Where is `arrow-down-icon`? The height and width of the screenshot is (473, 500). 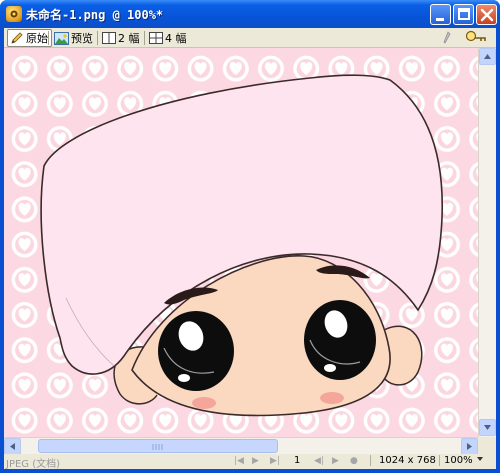
arrow-down-icon is located at coordinates (487, 427).